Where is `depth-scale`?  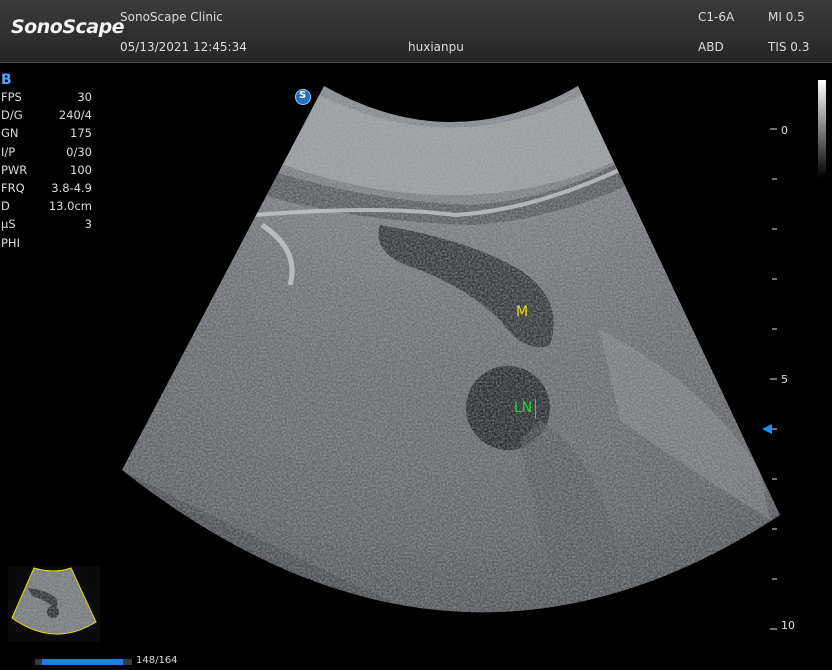 depth-scale is located at coordinates (773, 379).